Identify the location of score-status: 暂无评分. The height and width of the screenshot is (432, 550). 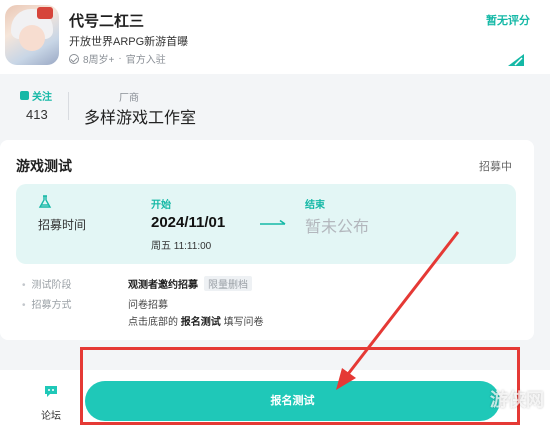
(508, 21).